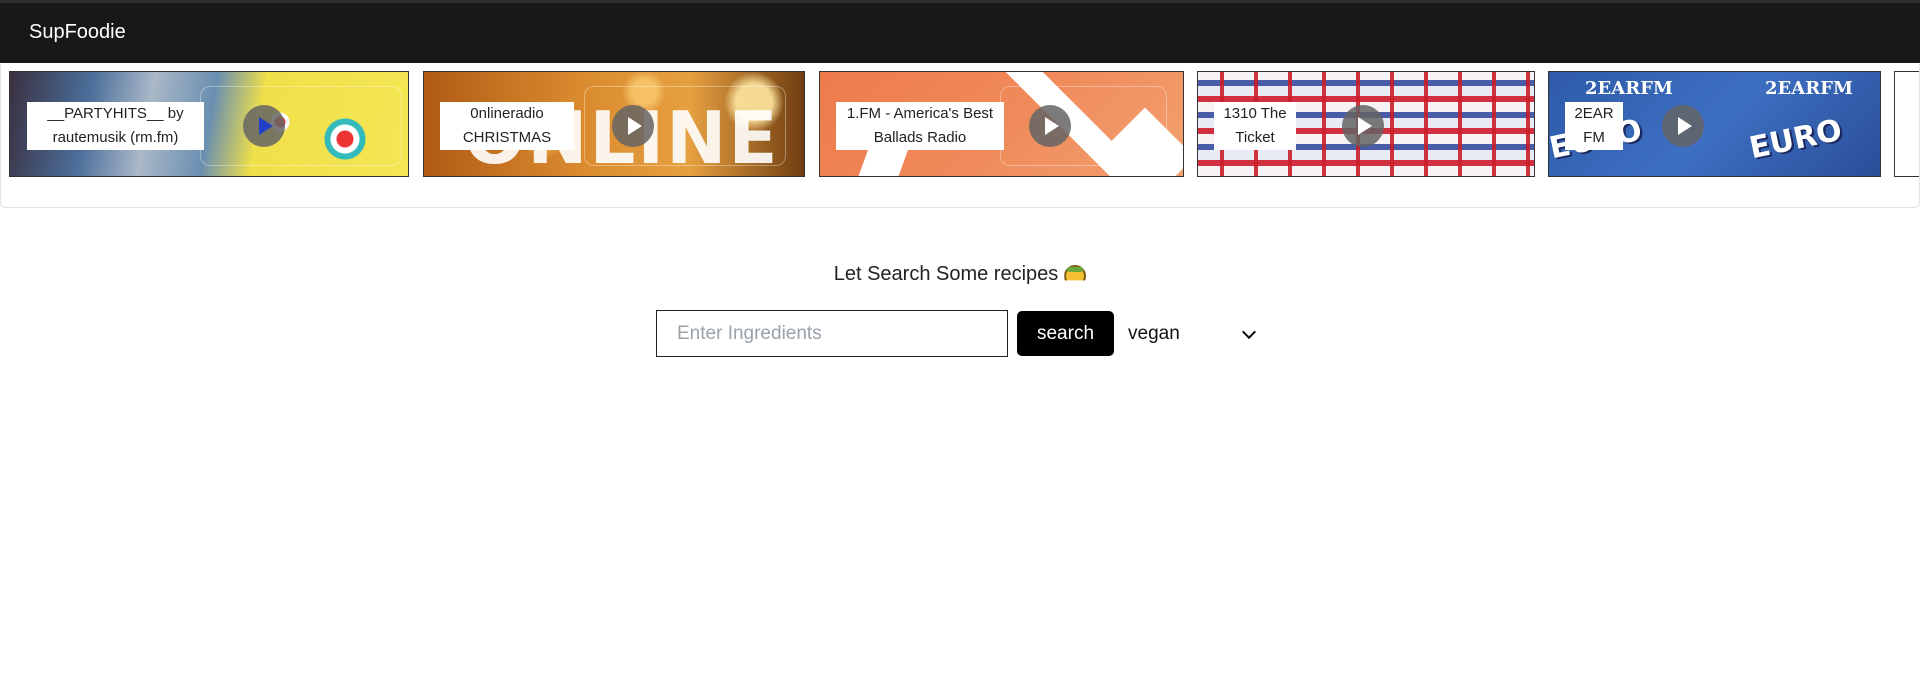 The height and width of the screenshot is (678, 1920). I want to click on station-card: 1.FM - America's Best Ballads Radio, so click(1001, 124).